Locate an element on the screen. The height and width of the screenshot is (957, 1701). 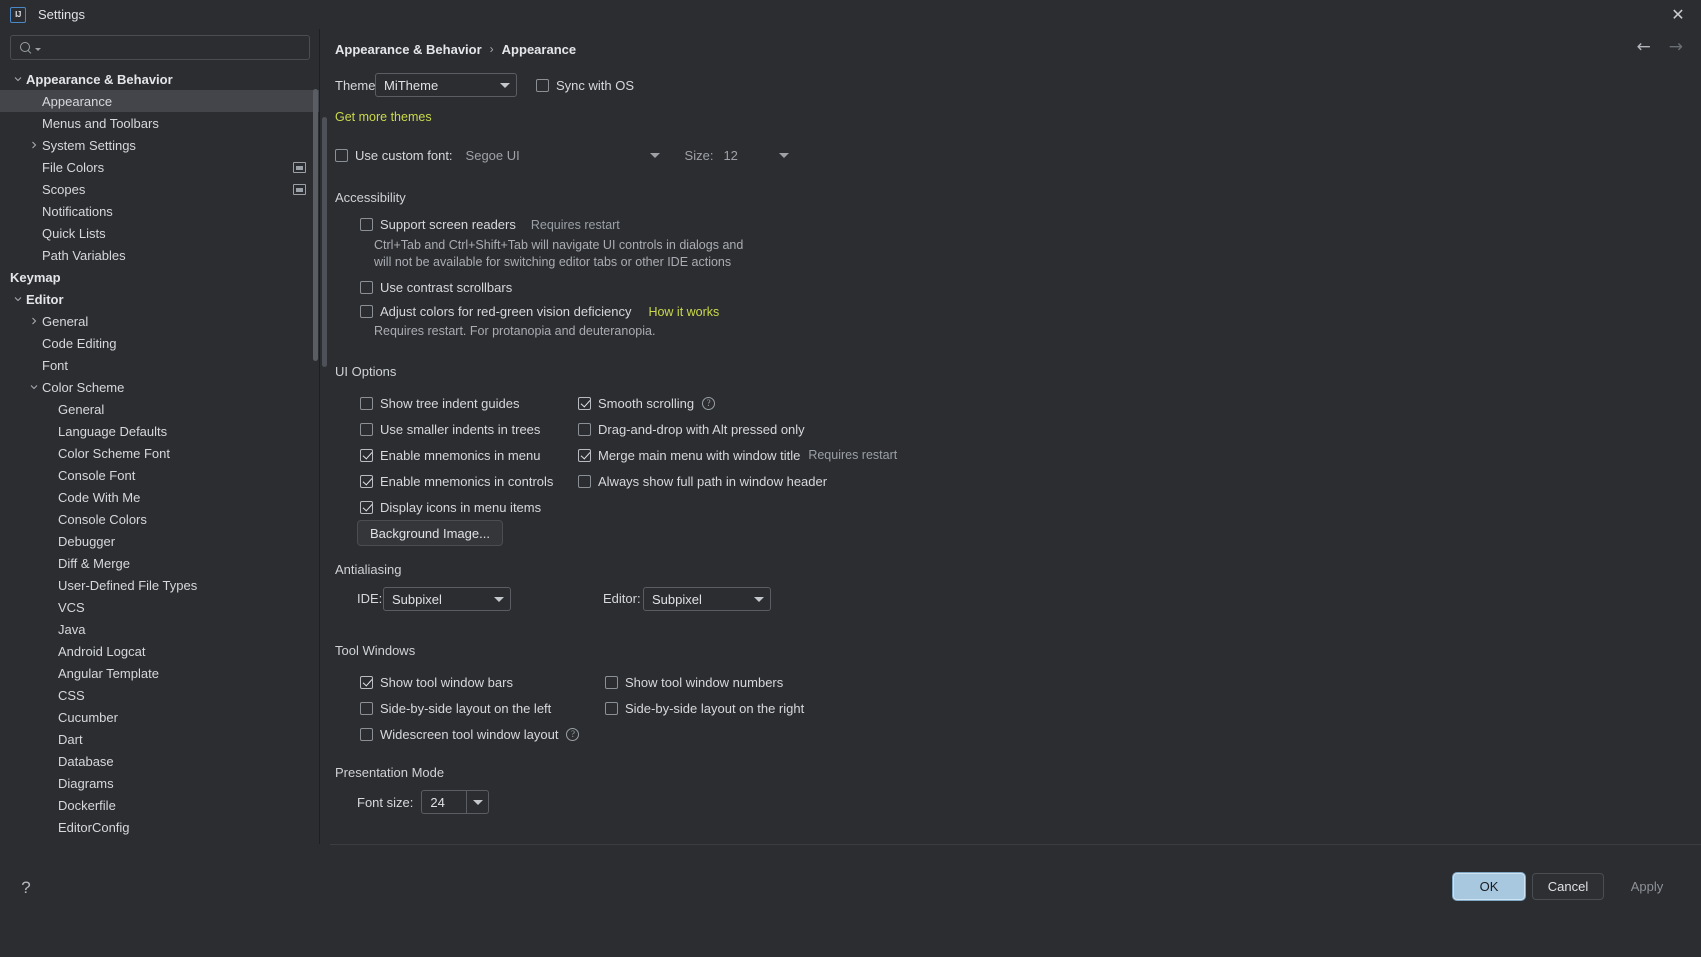
sidebar-scrollbar is located at coordinates (315, 225).